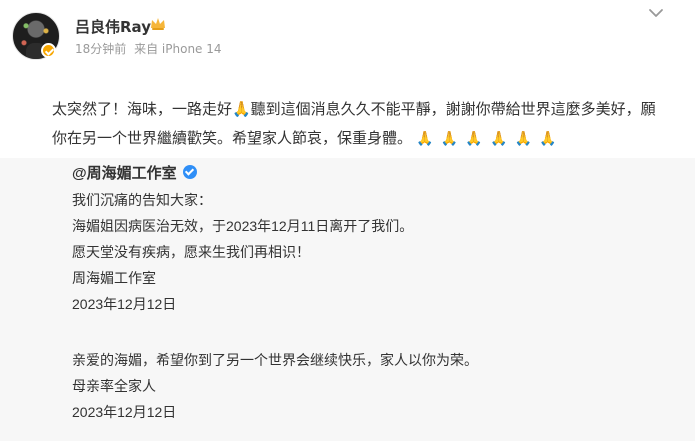  I want to click on pray-emoji-3: 🙏, so click(474, 138).